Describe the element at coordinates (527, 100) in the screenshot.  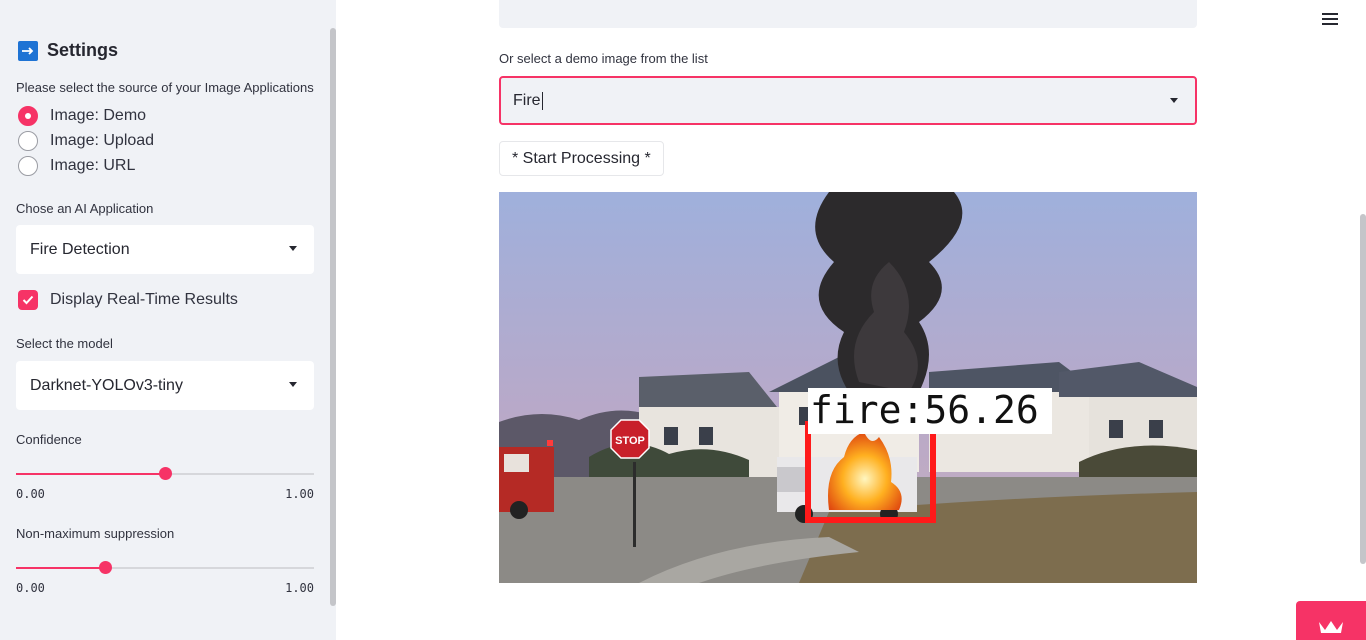
I see `demo-select-value: Fire` at that location.